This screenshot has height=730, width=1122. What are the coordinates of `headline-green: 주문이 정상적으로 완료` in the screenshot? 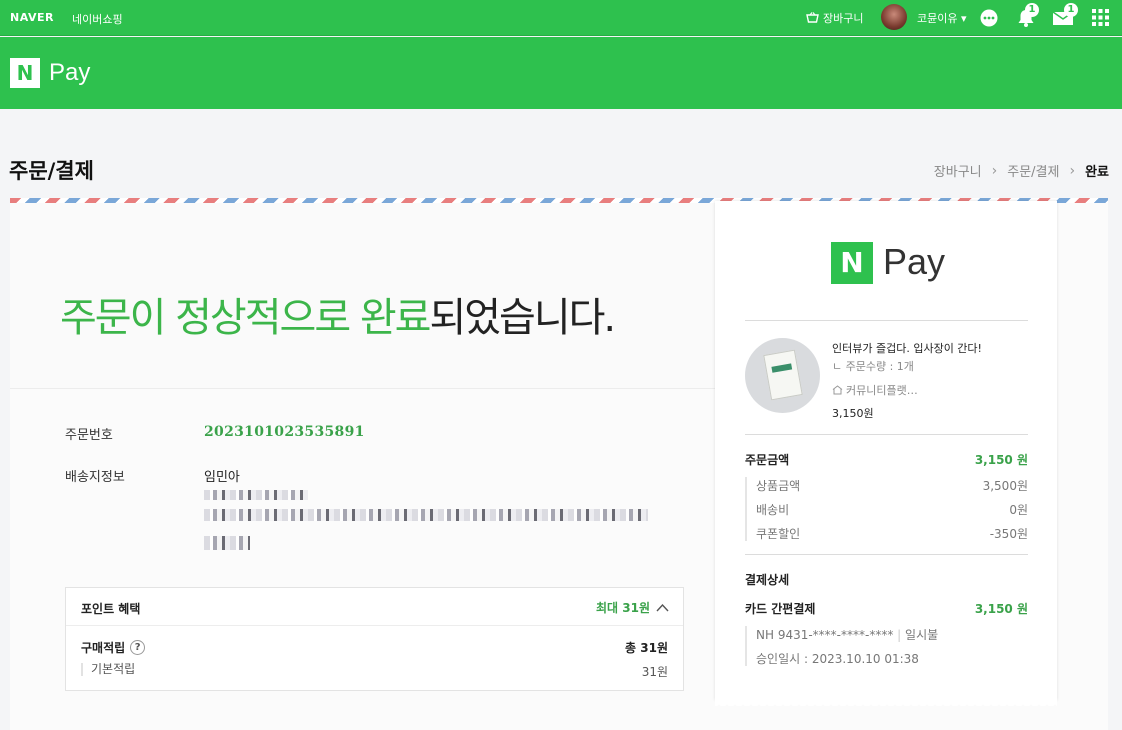 It's located at (245, 318).